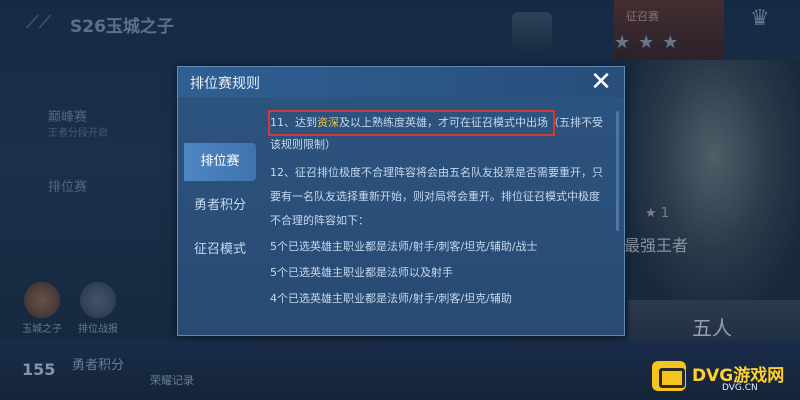 The height and width of the screenshot is (400, 800). What do you see at coordinates (740, 388) in the screenshot?
I see `watermark-url: DVG.CN` at bounding box center [740, 388].